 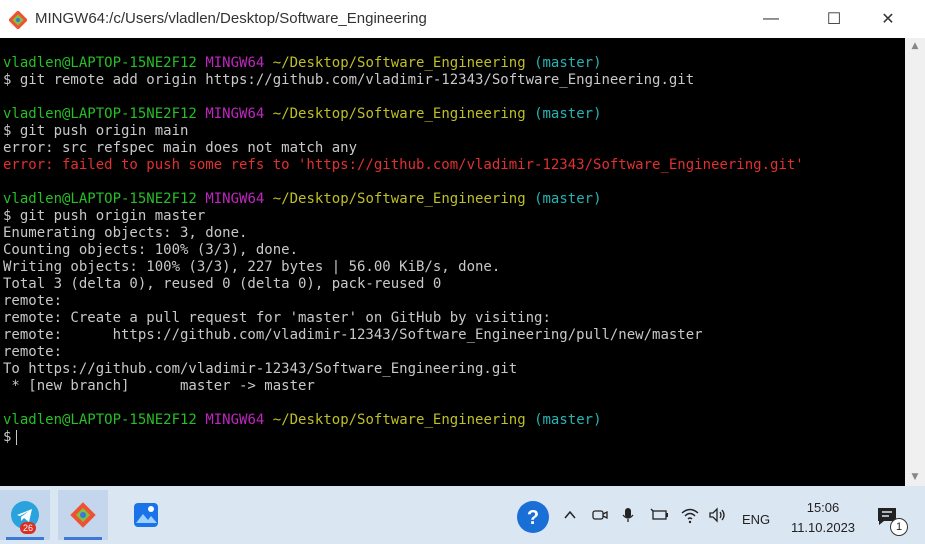 I want to click on microphone-icon, so click(x=628, y=515).